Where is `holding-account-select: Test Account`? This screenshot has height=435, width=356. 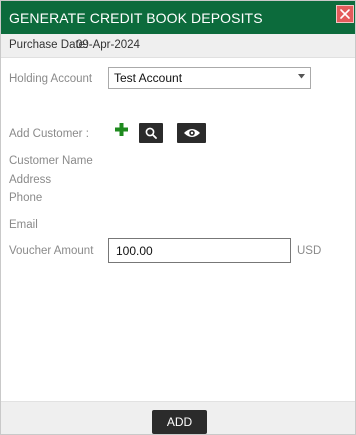
holding-account-select: Test Account is located at coordinates (209, 78).